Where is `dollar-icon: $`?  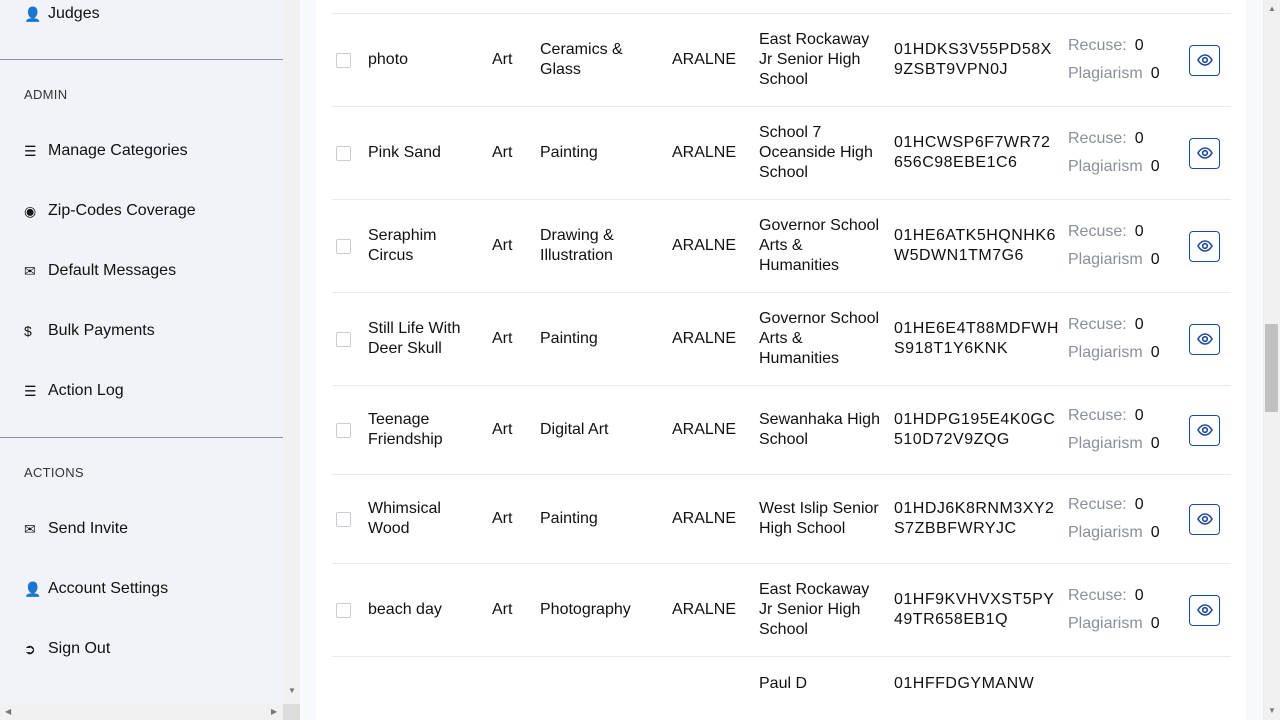 dollar-icon: $ is located at coordinates (28, 331).